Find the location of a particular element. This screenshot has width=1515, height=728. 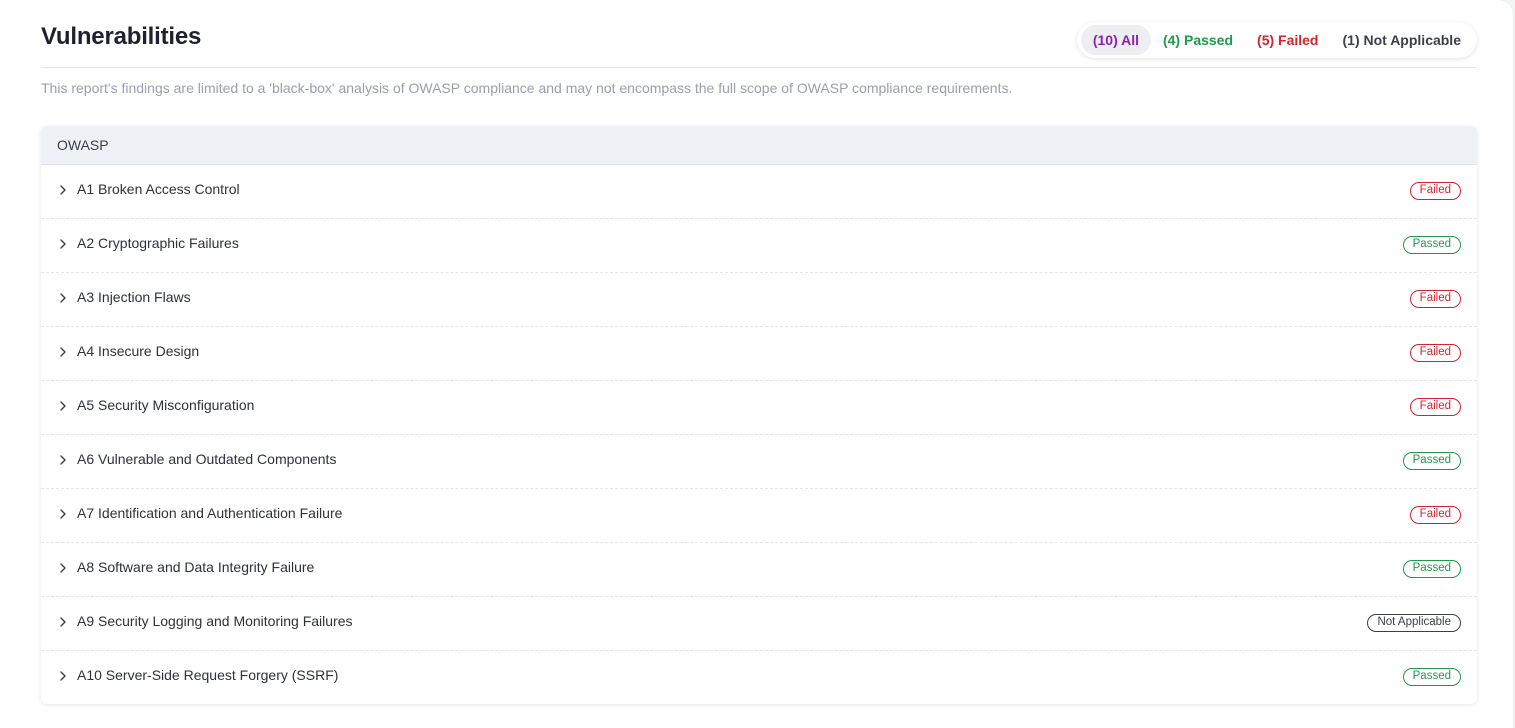

table-header: OWASP is located at coordinates (759, 145).